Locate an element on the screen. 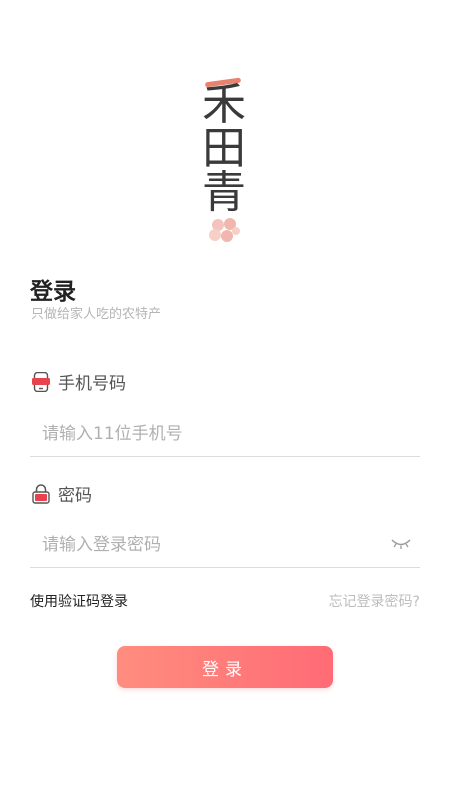 Image resolution: width=450 pixels, height=800 pixels. phone-field-label: 手机号码 is located at coordinates (79, 381).